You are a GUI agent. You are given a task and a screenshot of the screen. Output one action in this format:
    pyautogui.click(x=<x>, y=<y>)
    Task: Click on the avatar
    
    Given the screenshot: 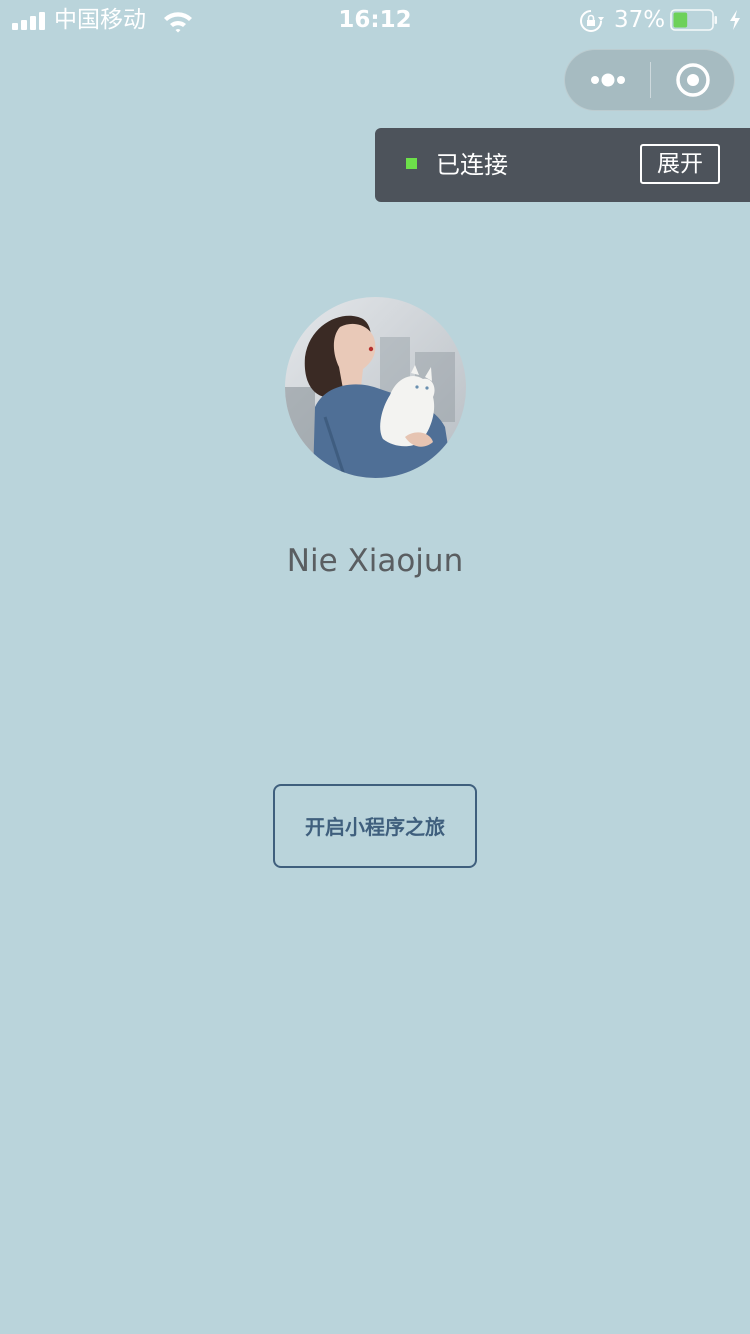 What is the action you would take?
    pyautogui.click(x=375, y=387)
    